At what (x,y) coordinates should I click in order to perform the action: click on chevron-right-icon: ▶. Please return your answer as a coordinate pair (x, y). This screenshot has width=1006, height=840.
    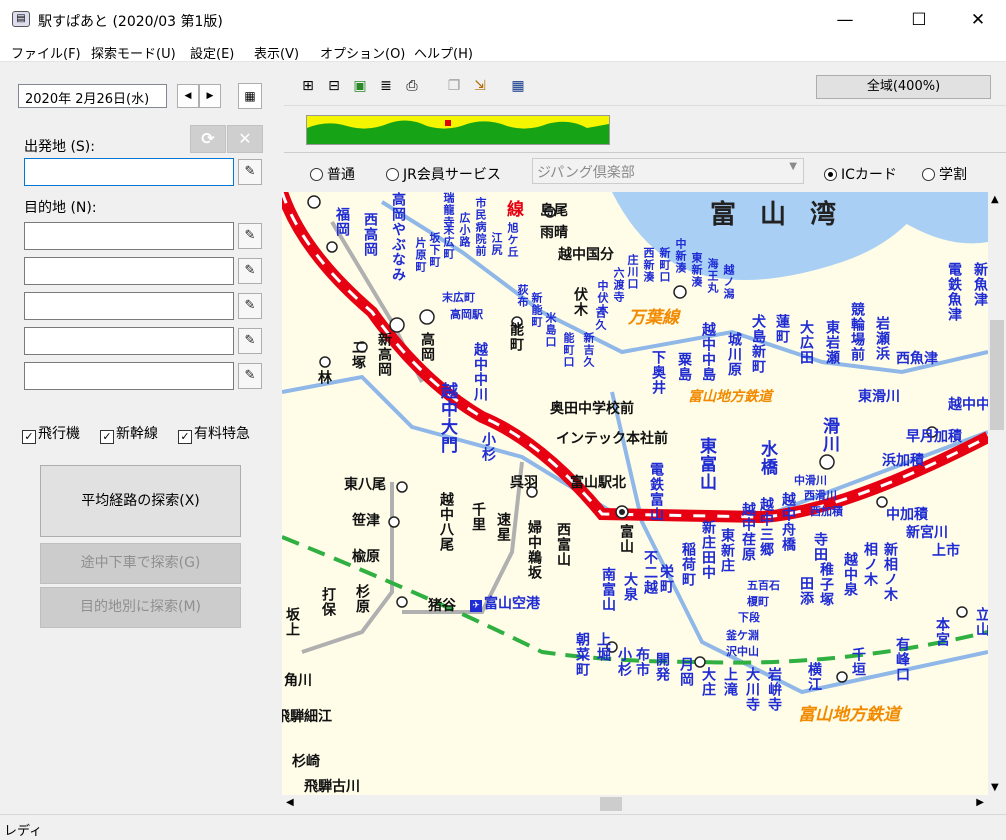
    Looking at the image, I should click on (980, 802).